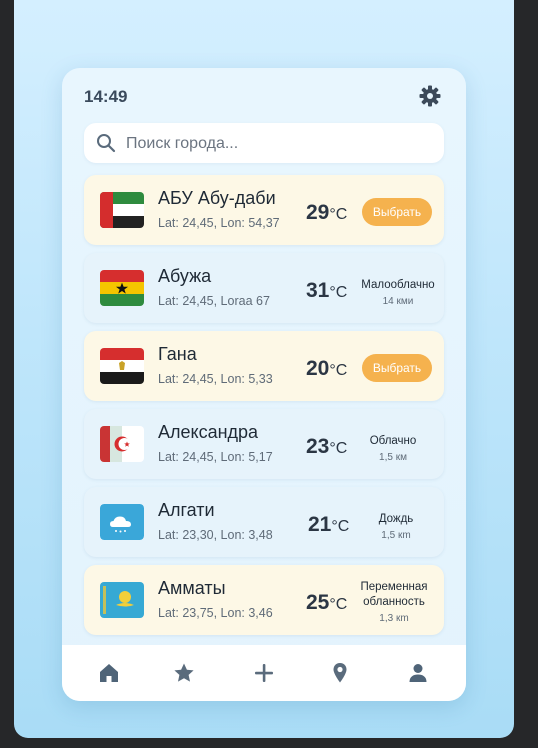 The width and height of the screenshot is (538, 748). What do you see at coordinates (340, 673) in the screenshot?
I see `location-pin-icon` at bounding box center [340, 673].